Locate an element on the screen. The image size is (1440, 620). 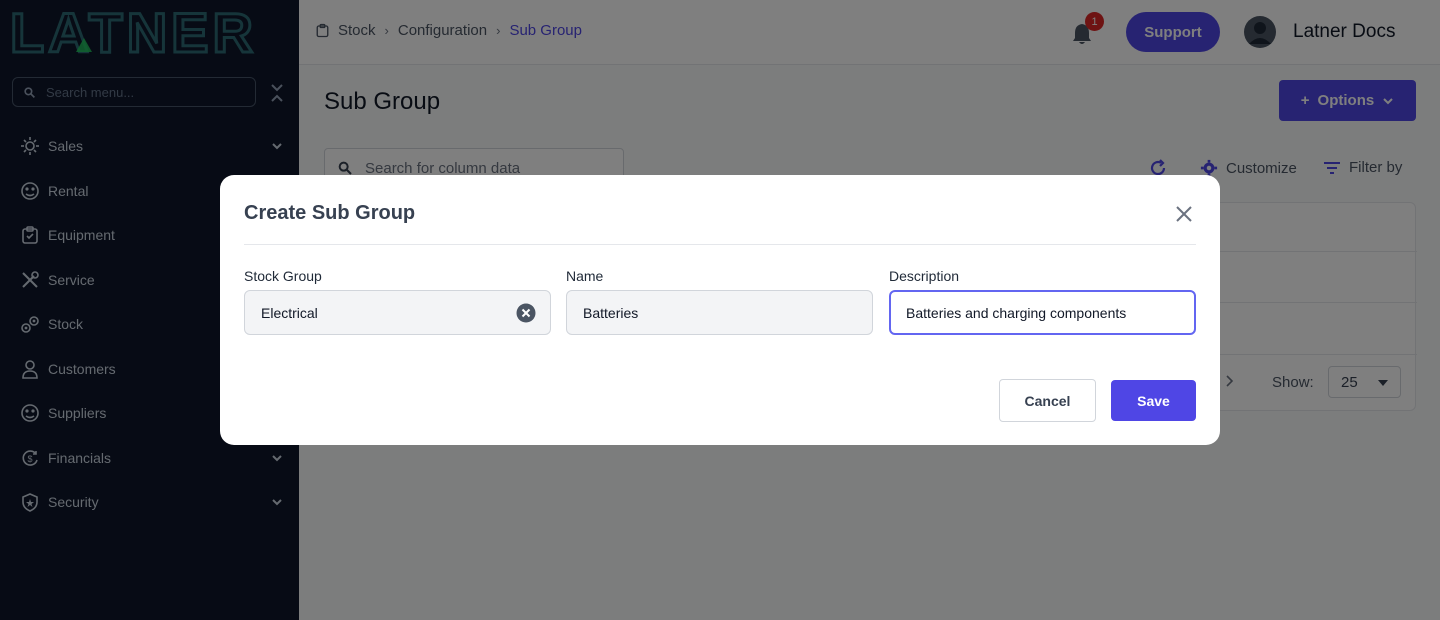
name-value: Batteries is located at coordinates (611, 312).